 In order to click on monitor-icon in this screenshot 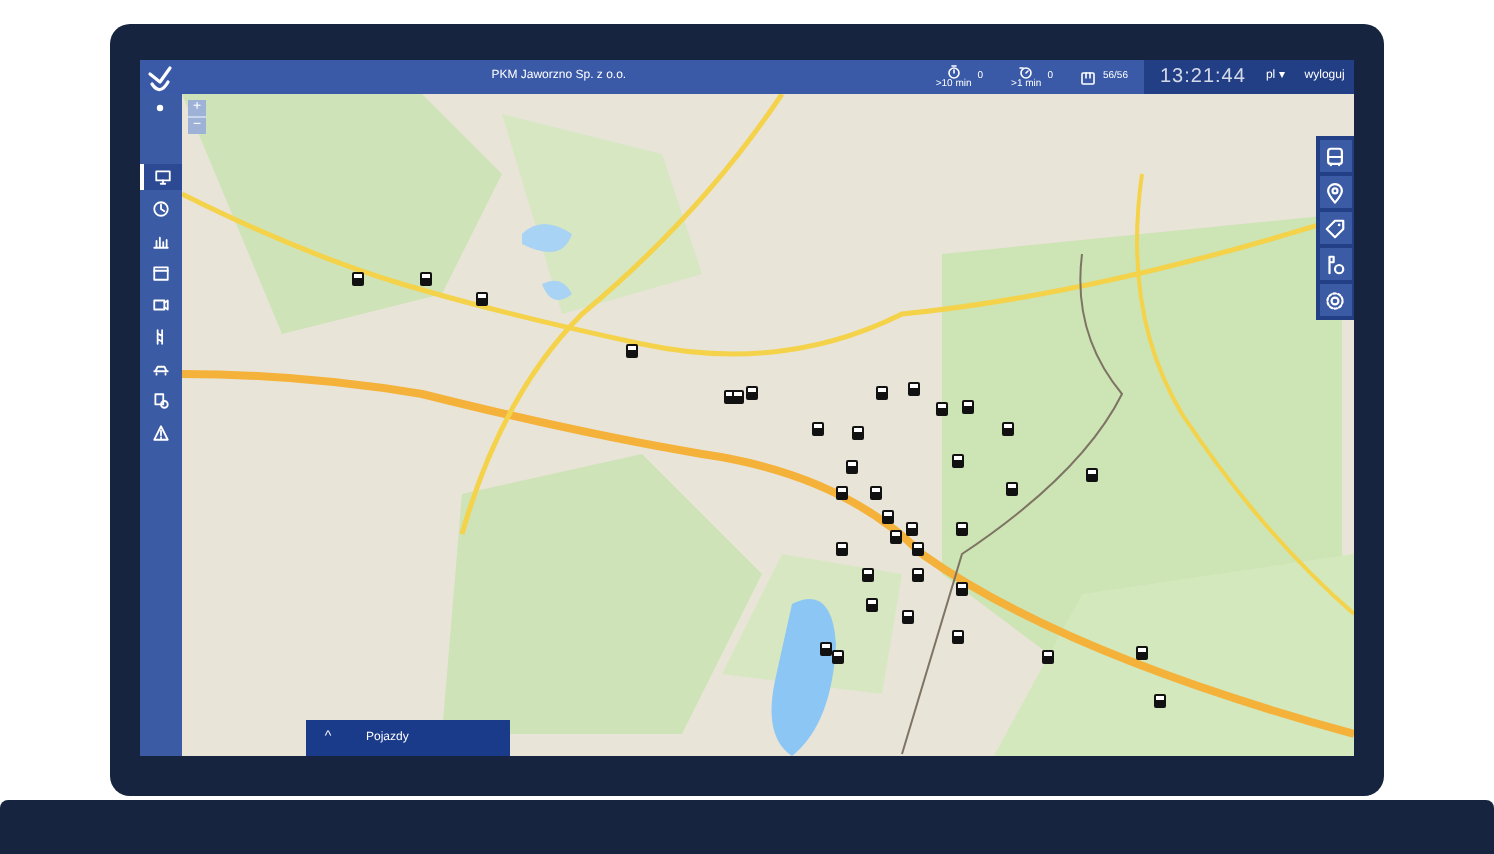, I will do `click(163, 177)`.